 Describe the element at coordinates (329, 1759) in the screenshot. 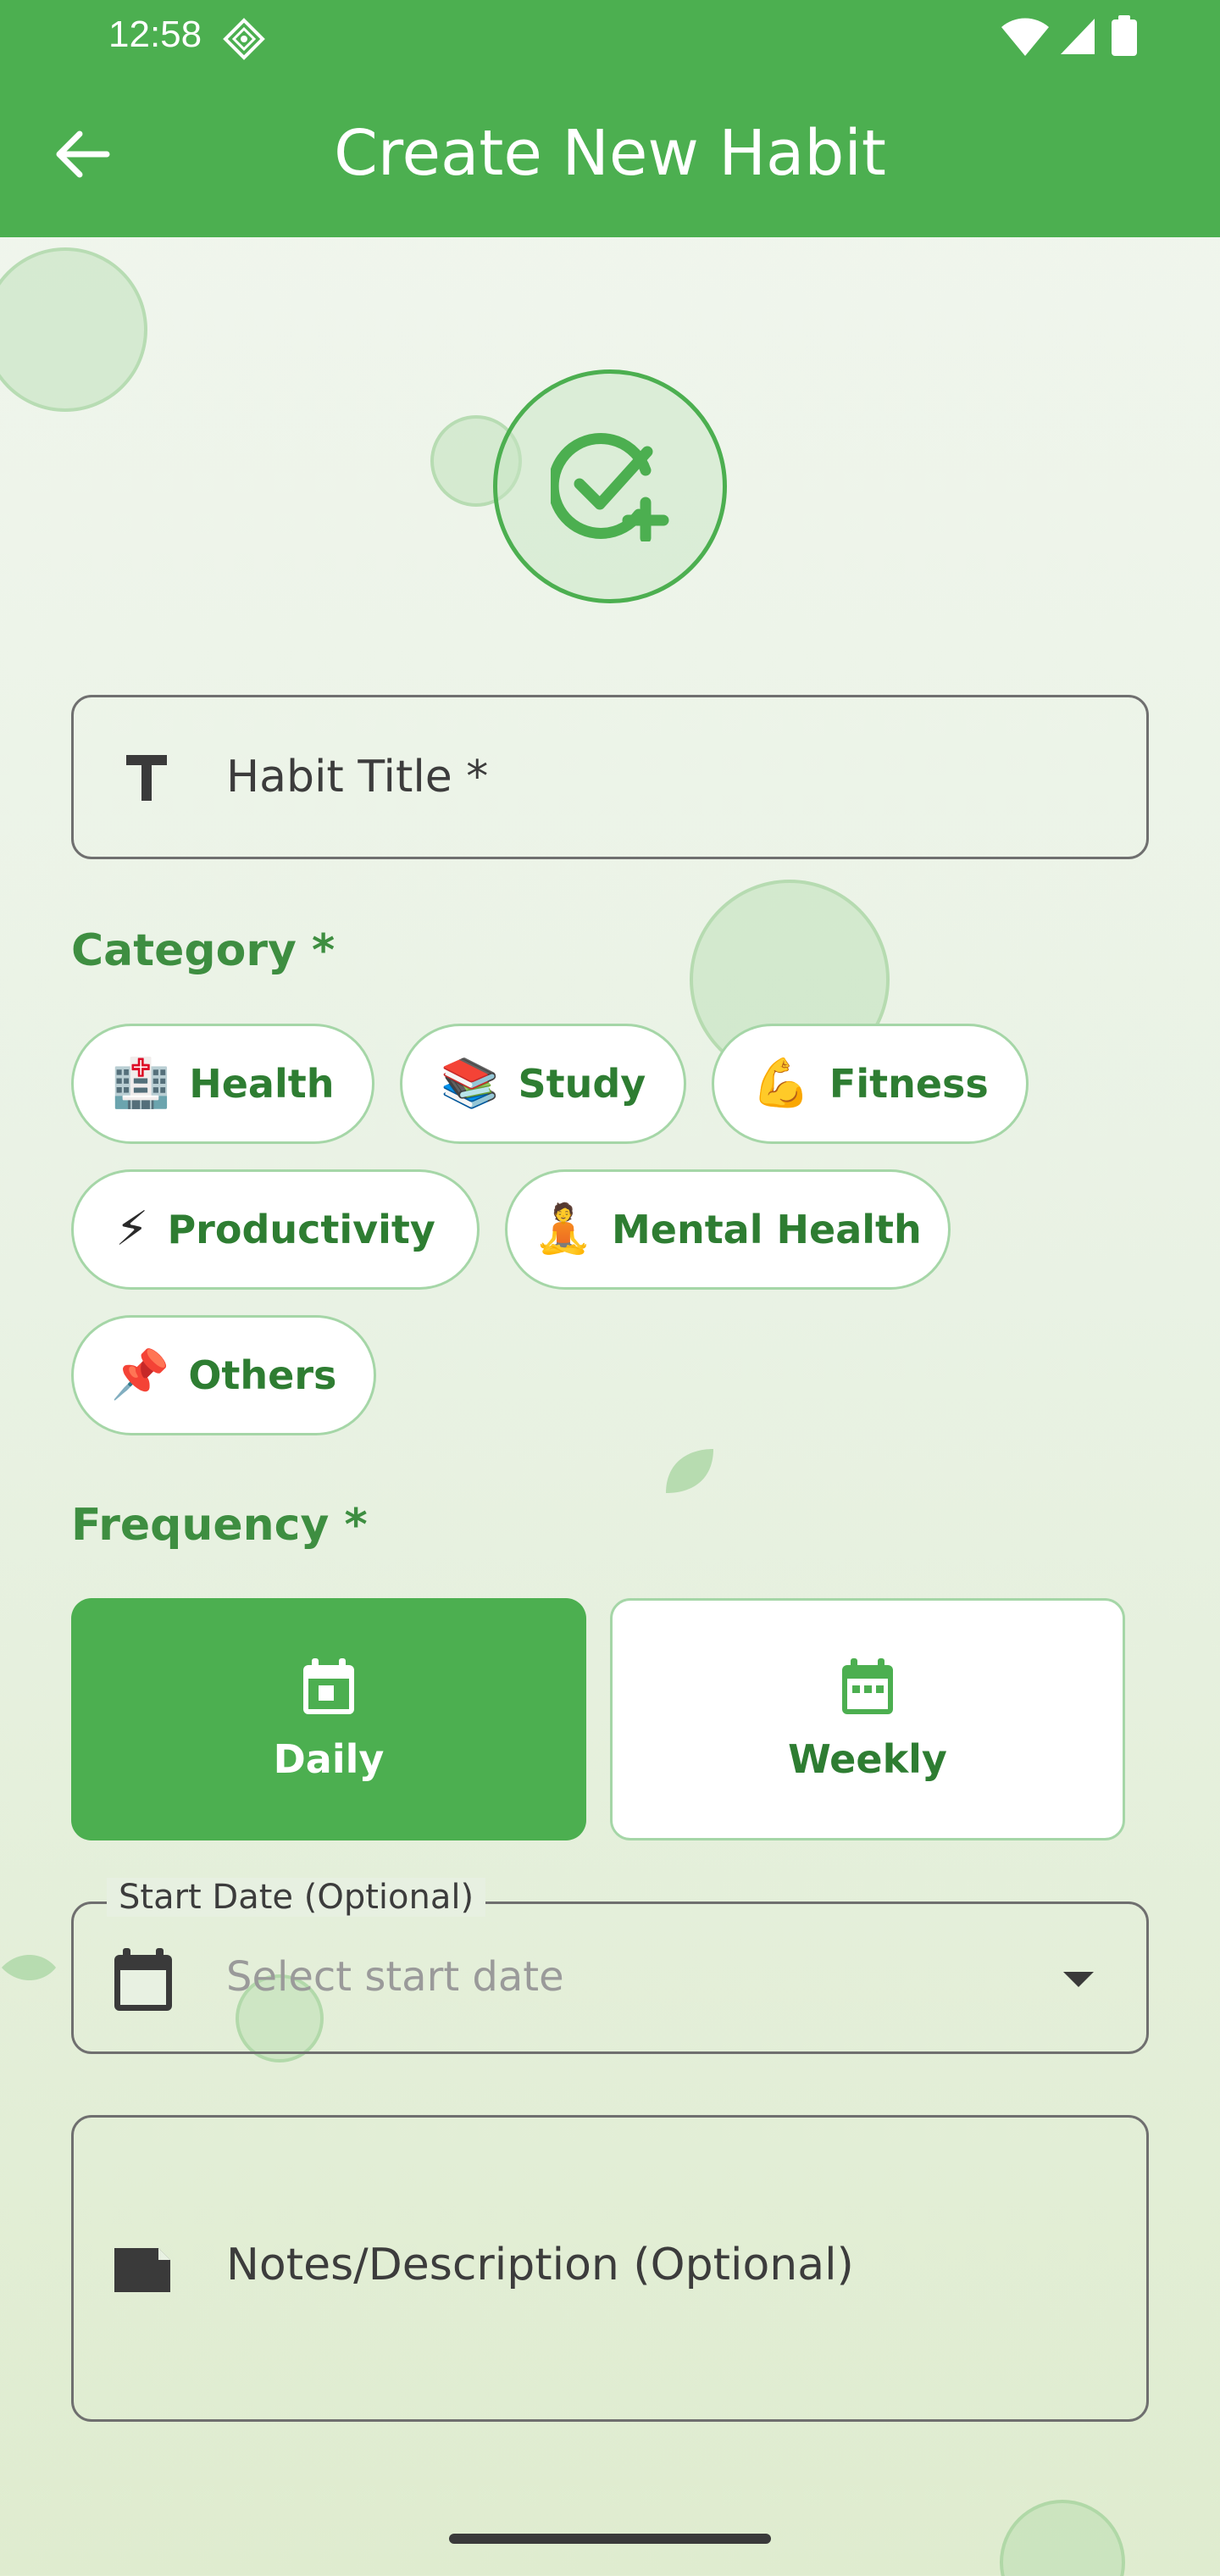

I see `frequency-daily-label: Daily` at that location.